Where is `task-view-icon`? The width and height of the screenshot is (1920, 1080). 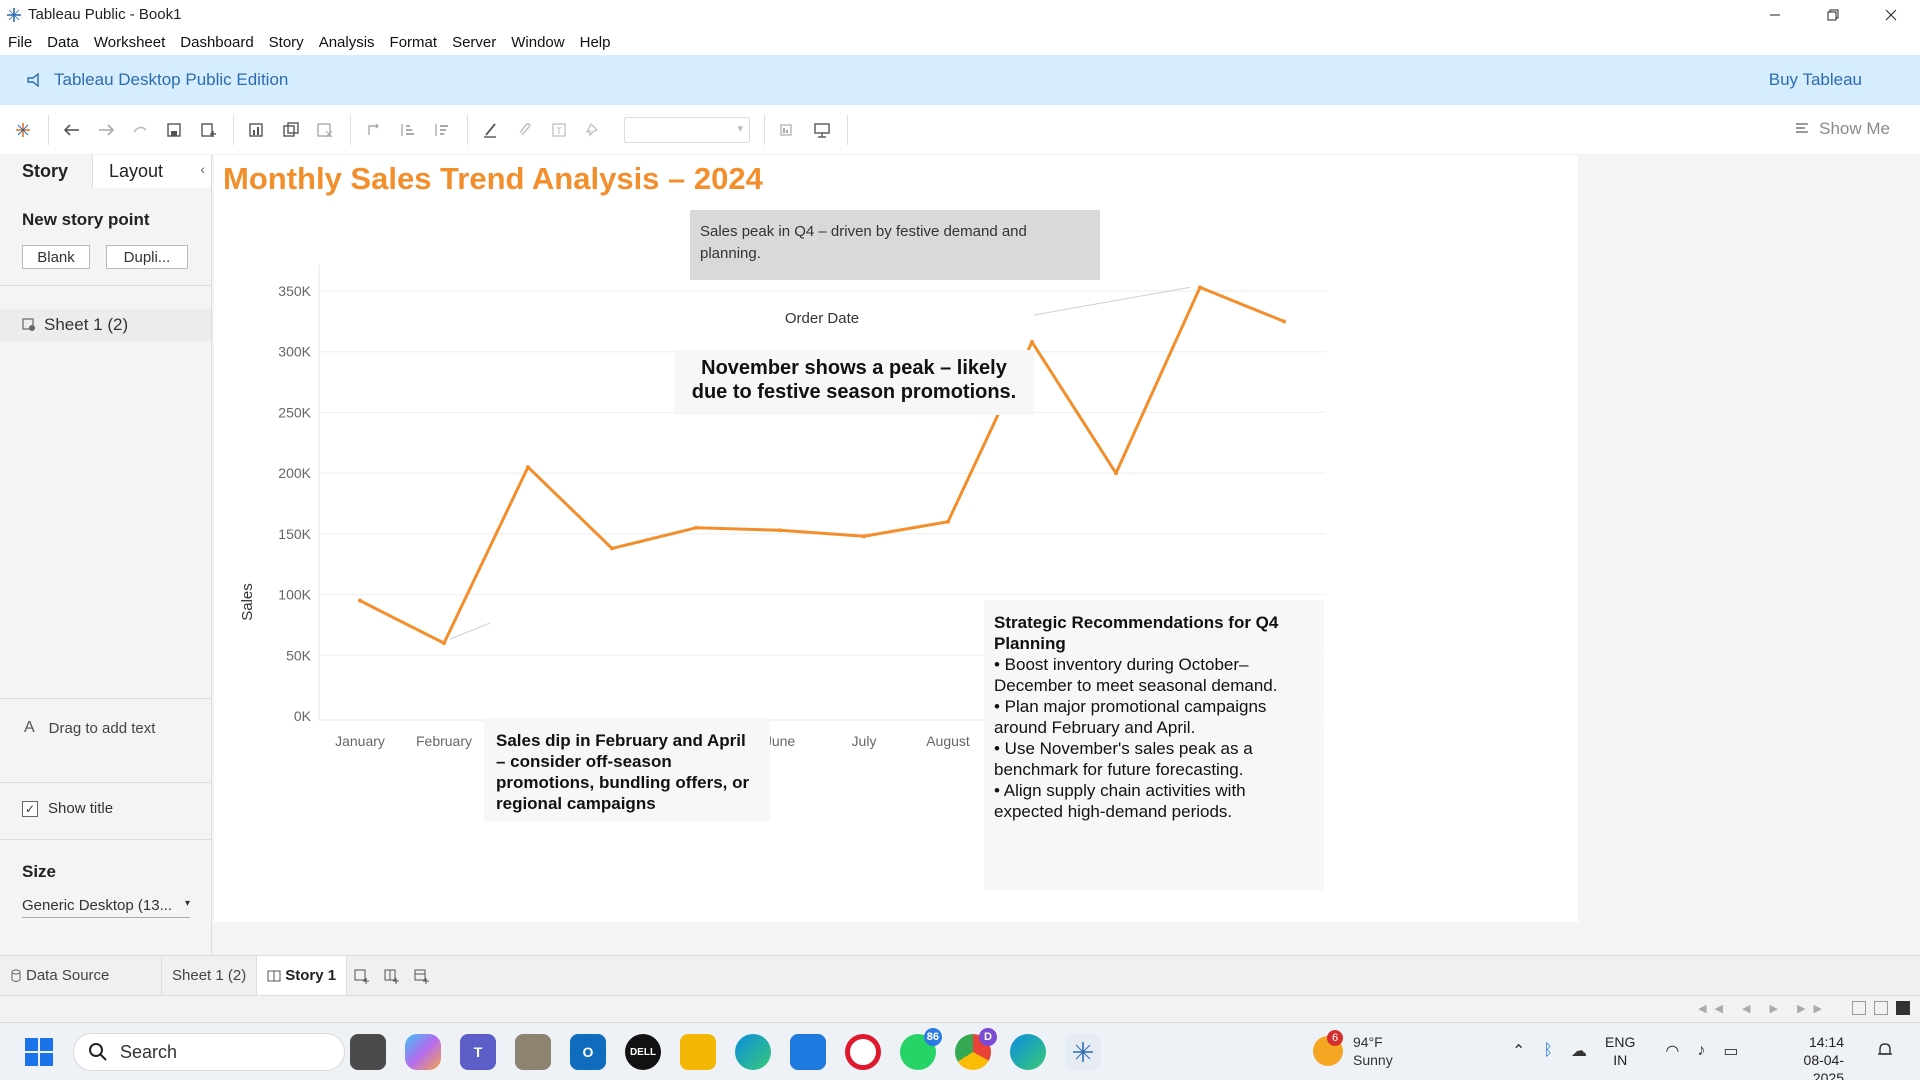 task-view-icon is located at coordinates (368, 1052).